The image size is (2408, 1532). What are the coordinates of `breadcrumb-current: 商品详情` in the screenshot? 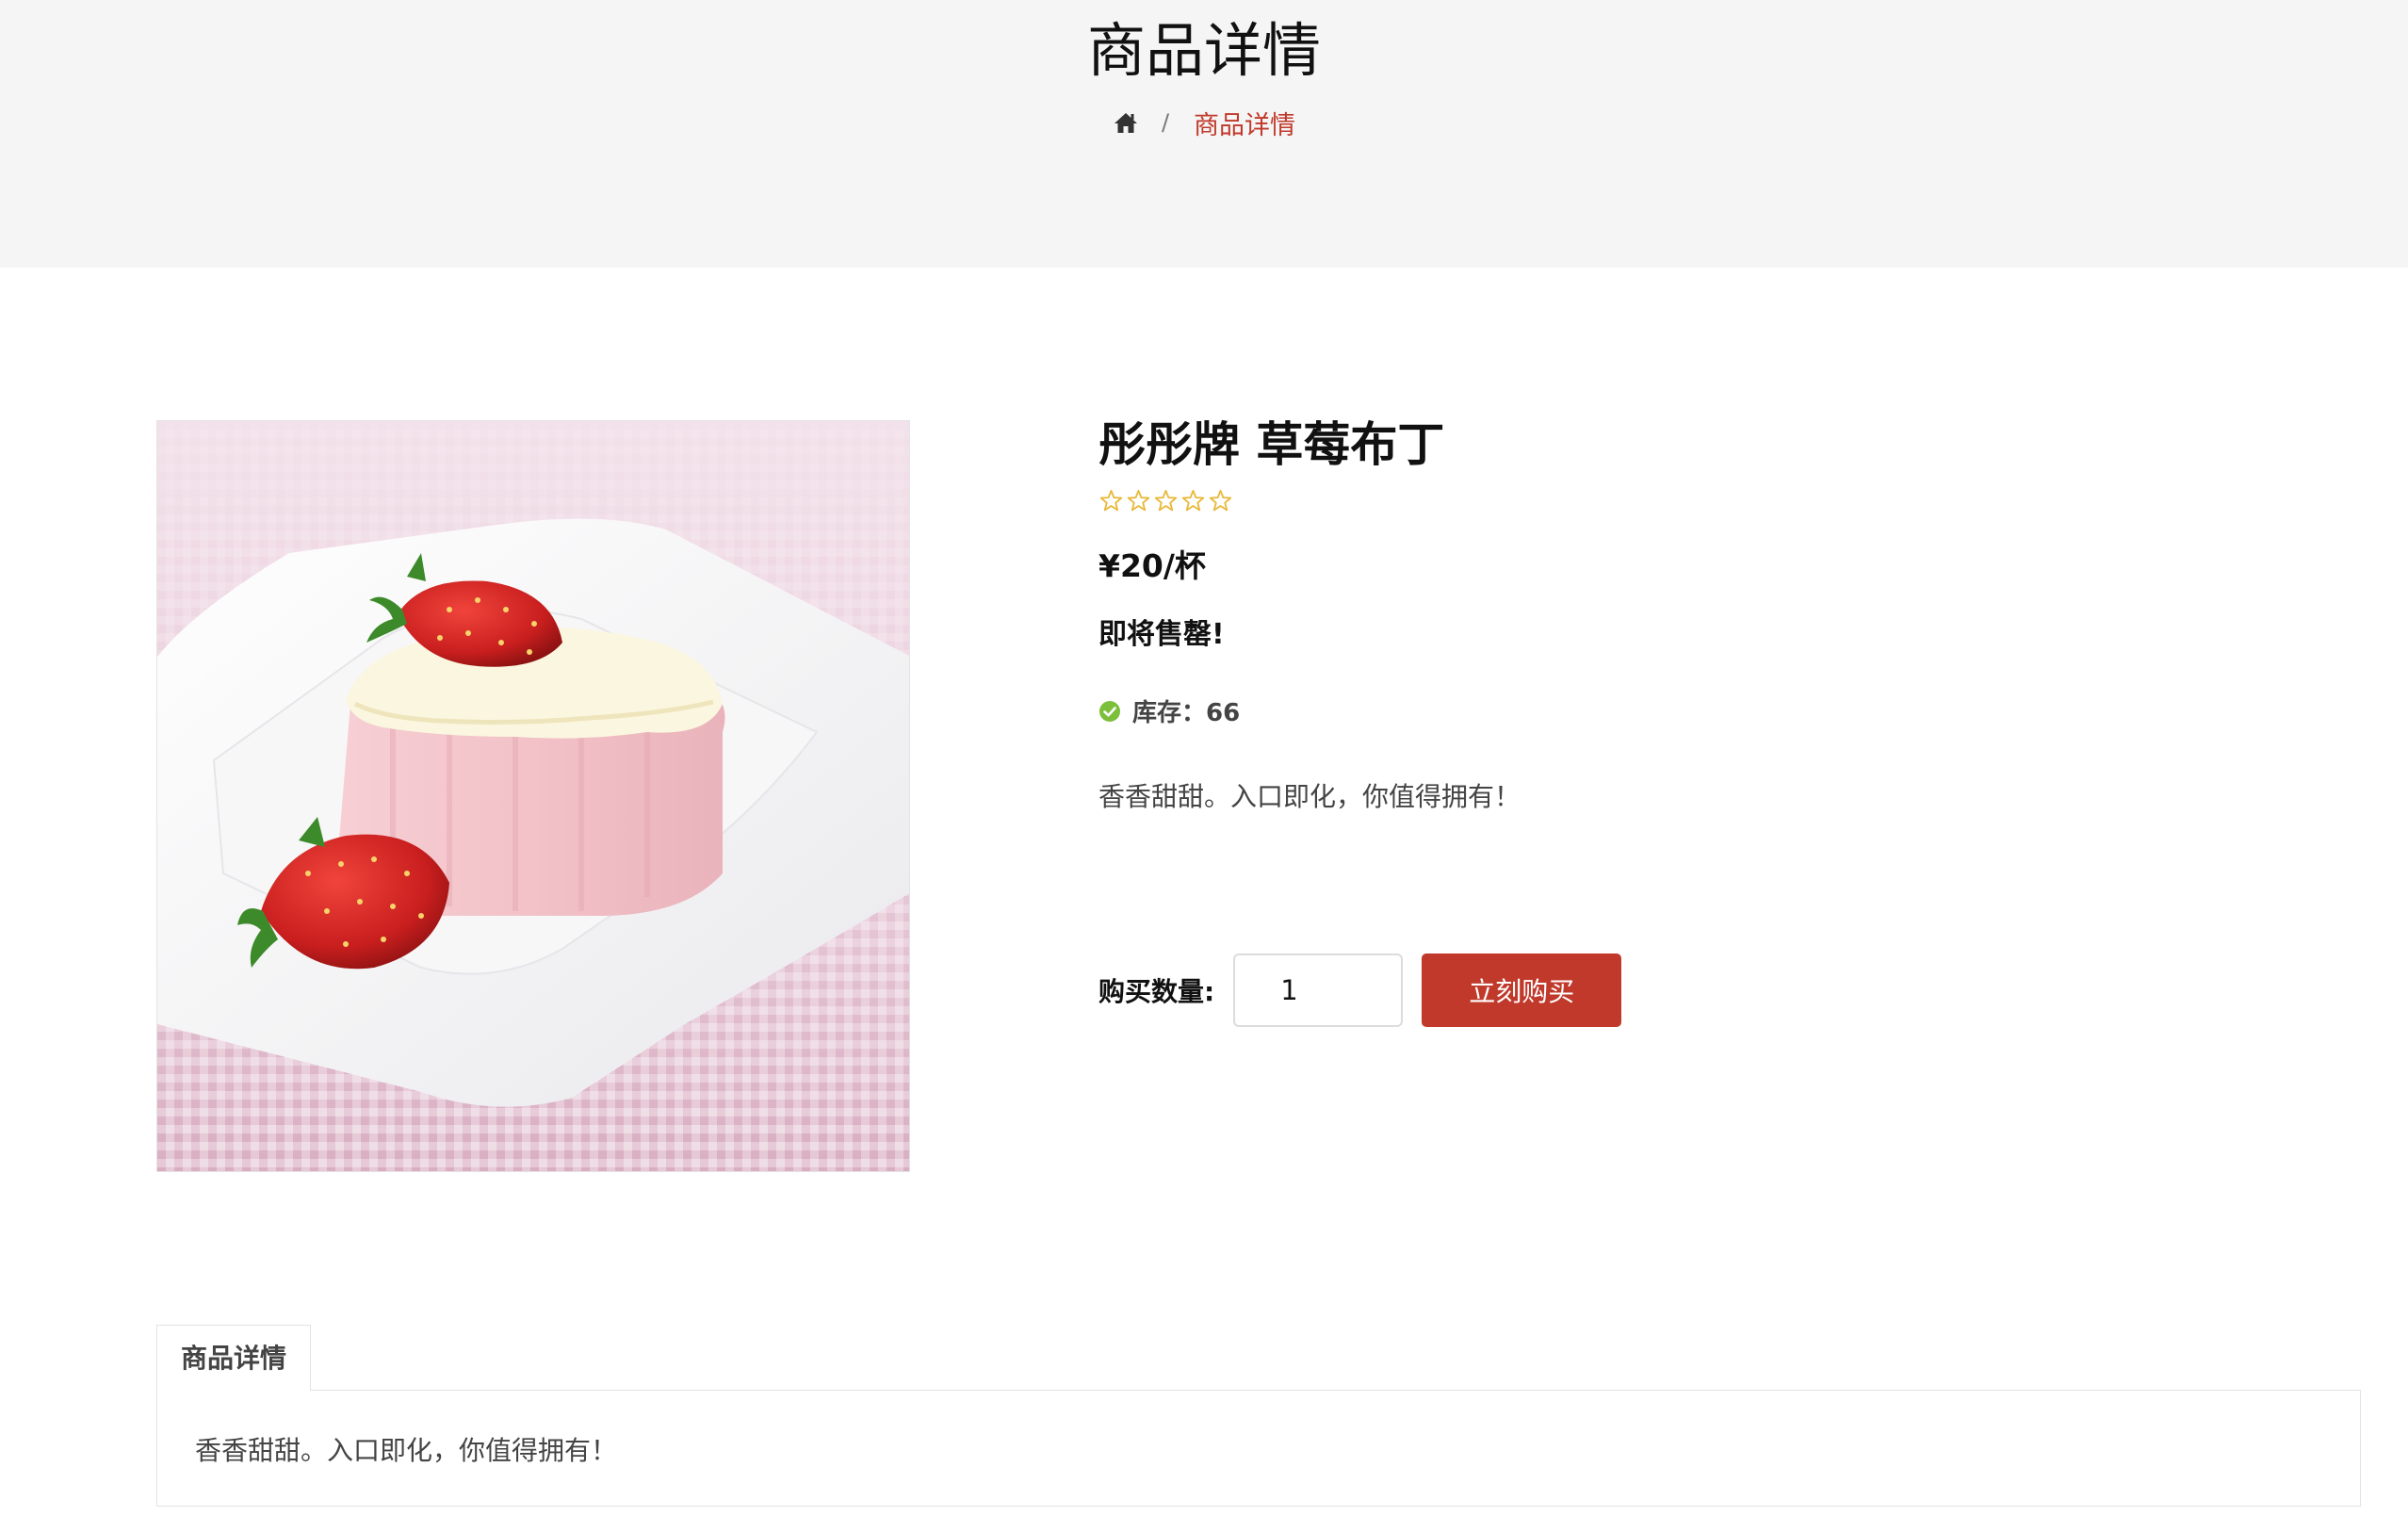 It's located at (1245, 125).